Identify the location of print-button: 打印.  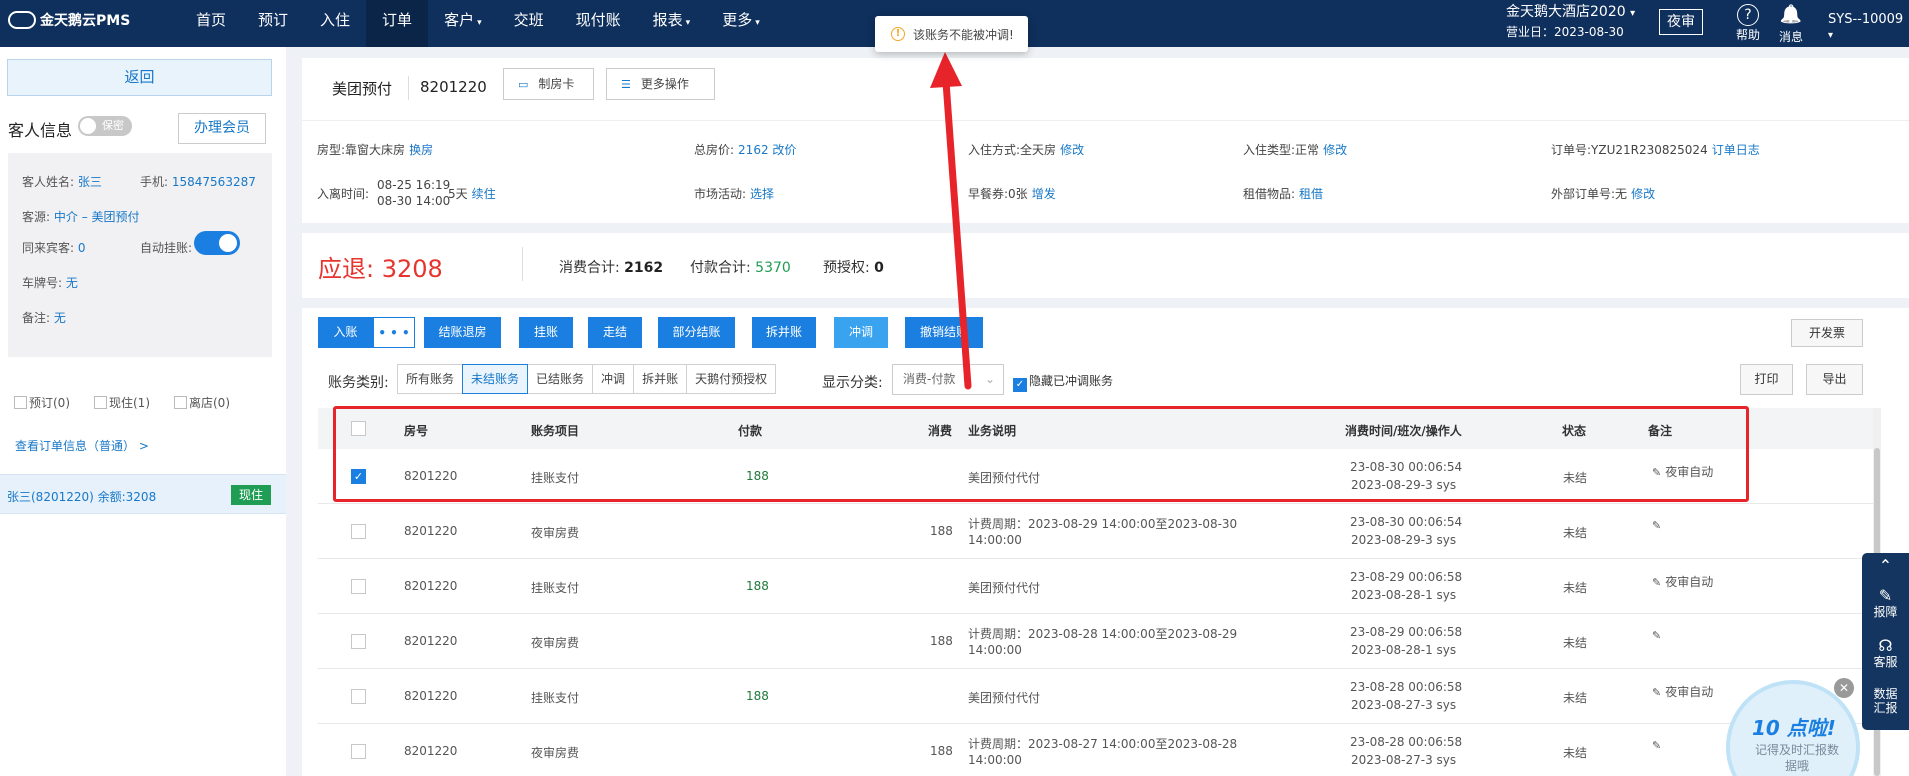
(1766, 379).